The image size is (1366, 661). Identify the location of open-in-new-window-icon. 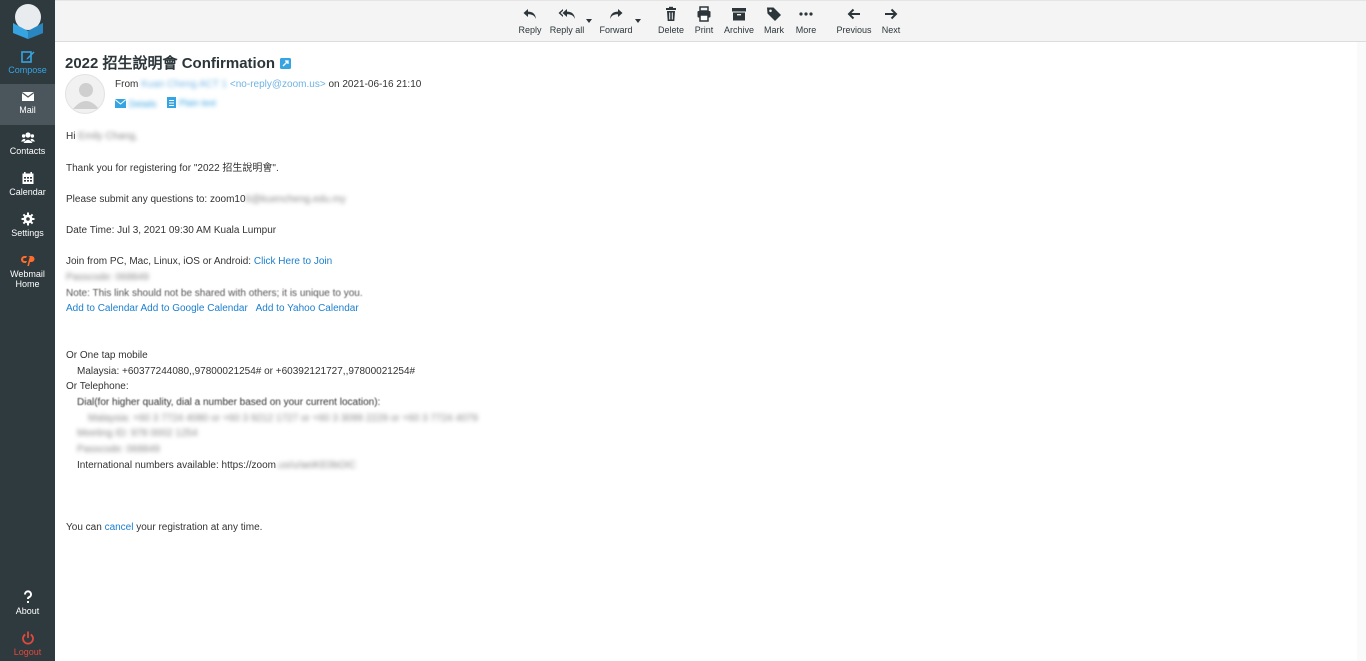
(286, 63).